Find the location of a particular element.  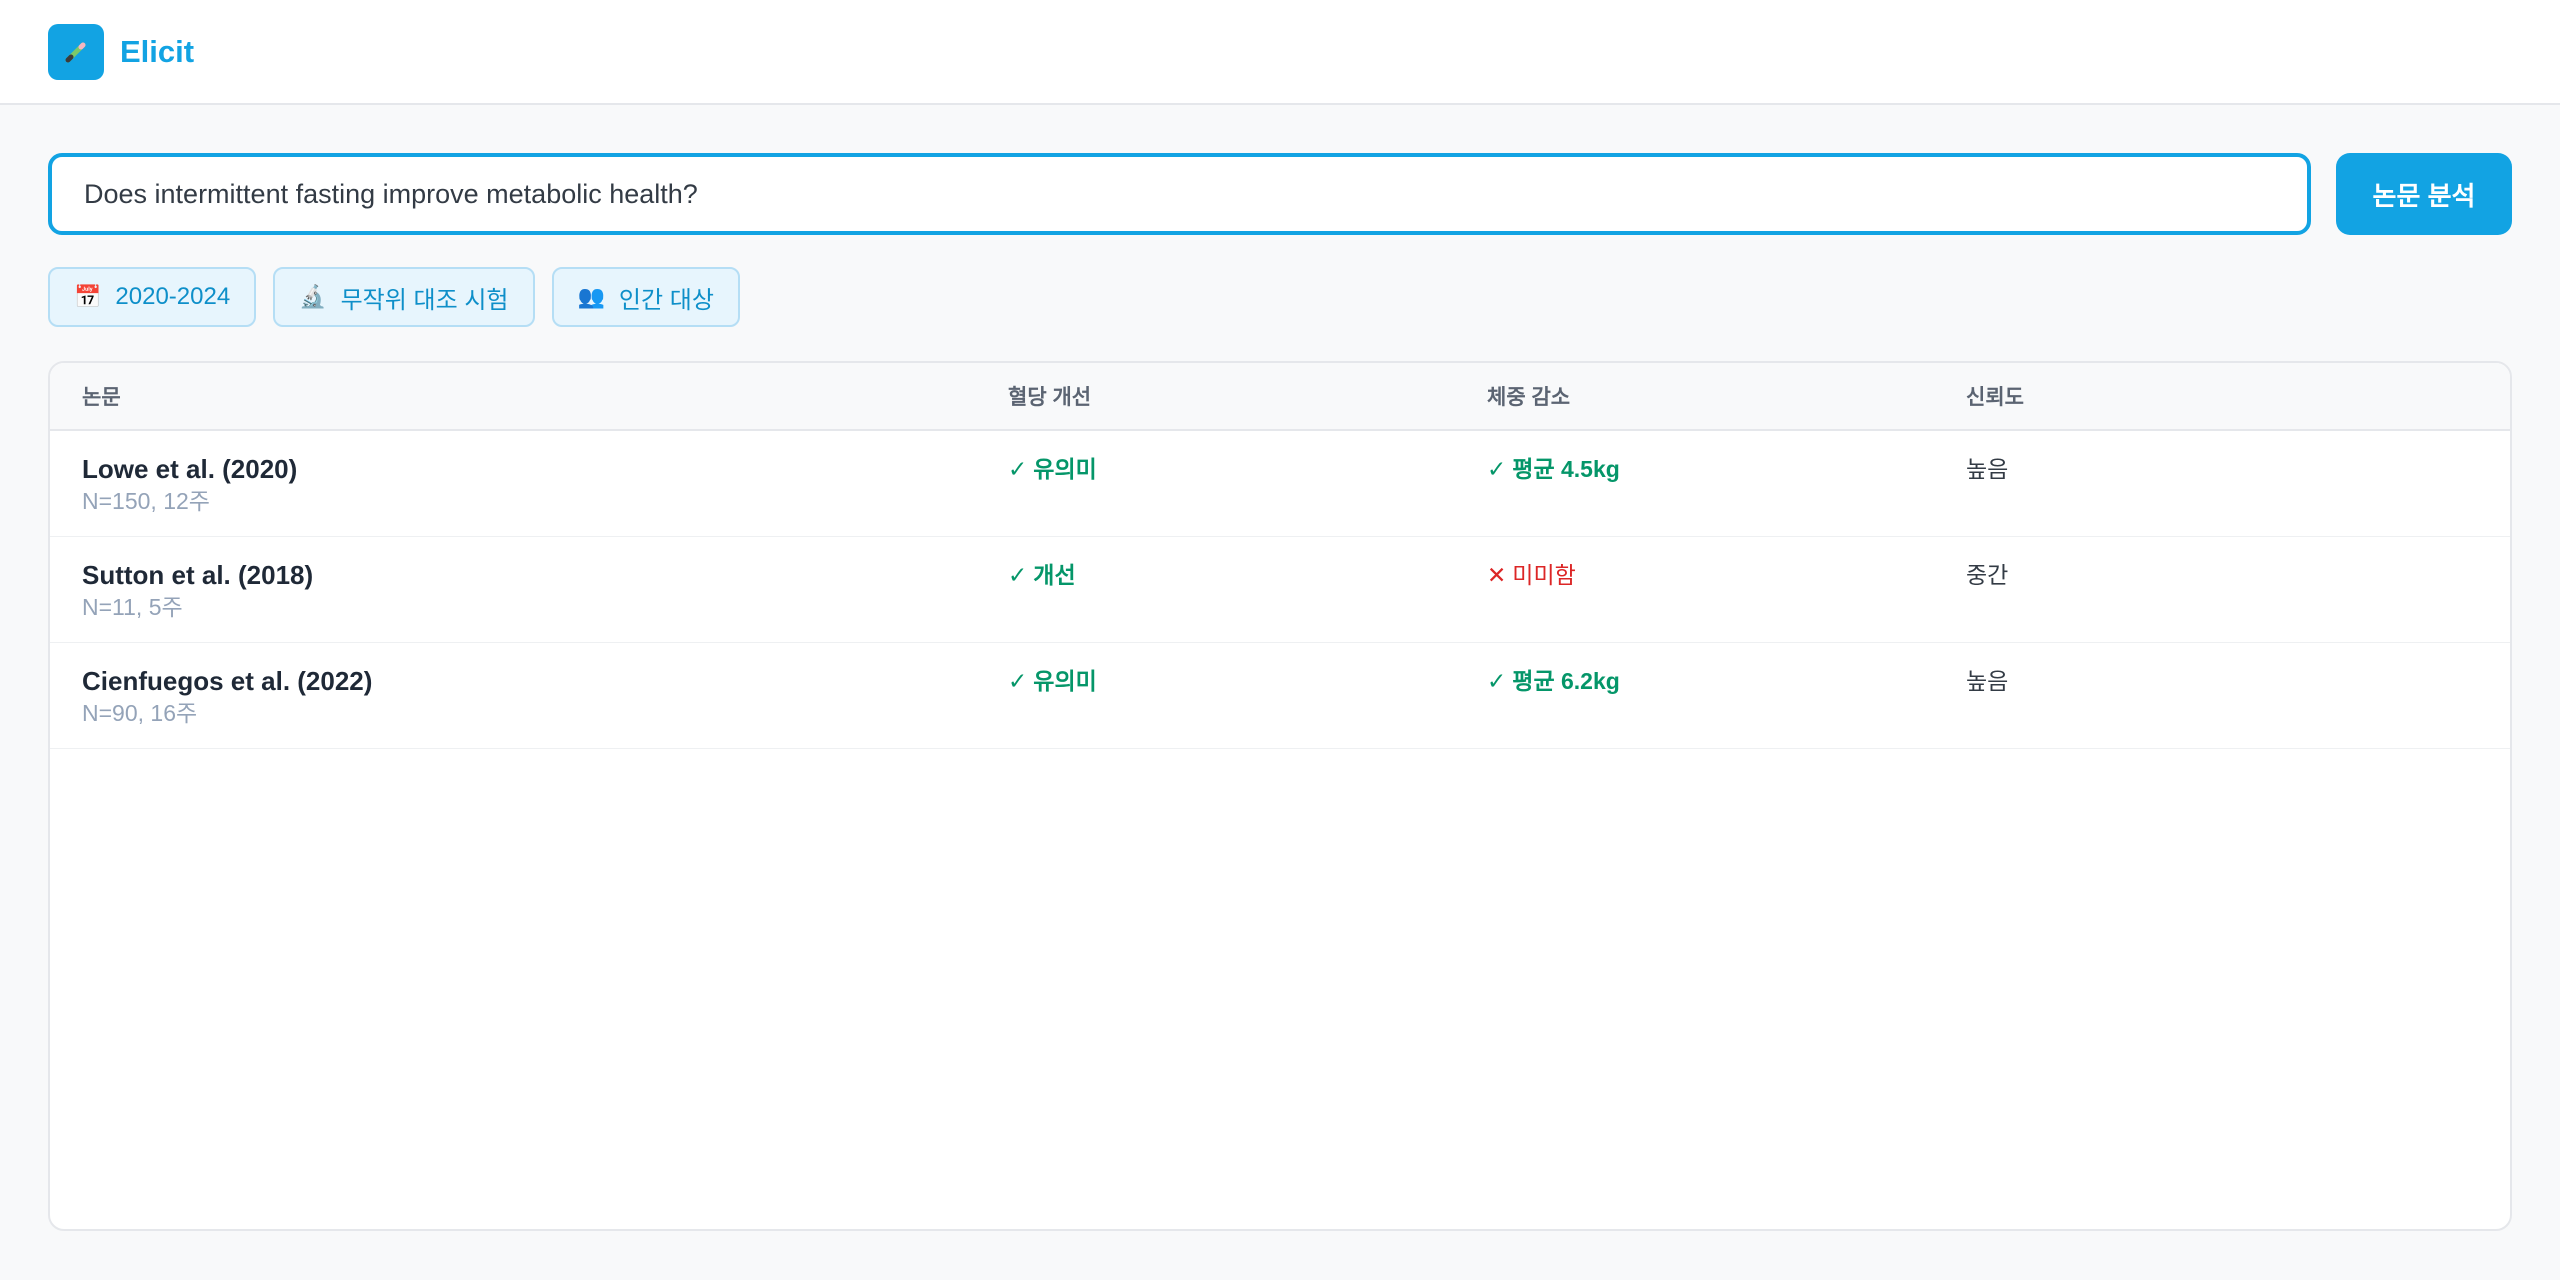

app-logo is located at coordinates (76, 51).